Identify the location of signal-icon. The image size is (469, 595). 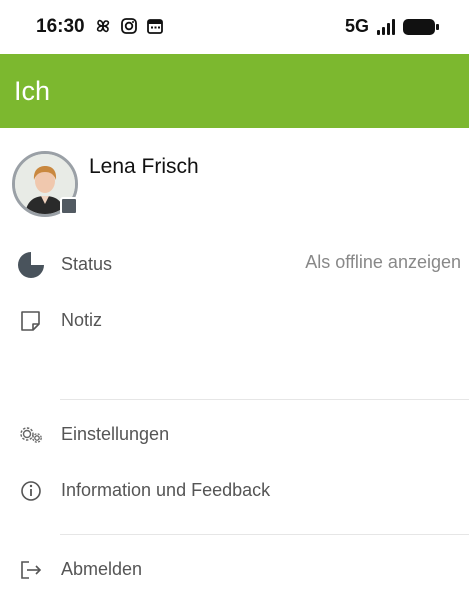
(386, 26).